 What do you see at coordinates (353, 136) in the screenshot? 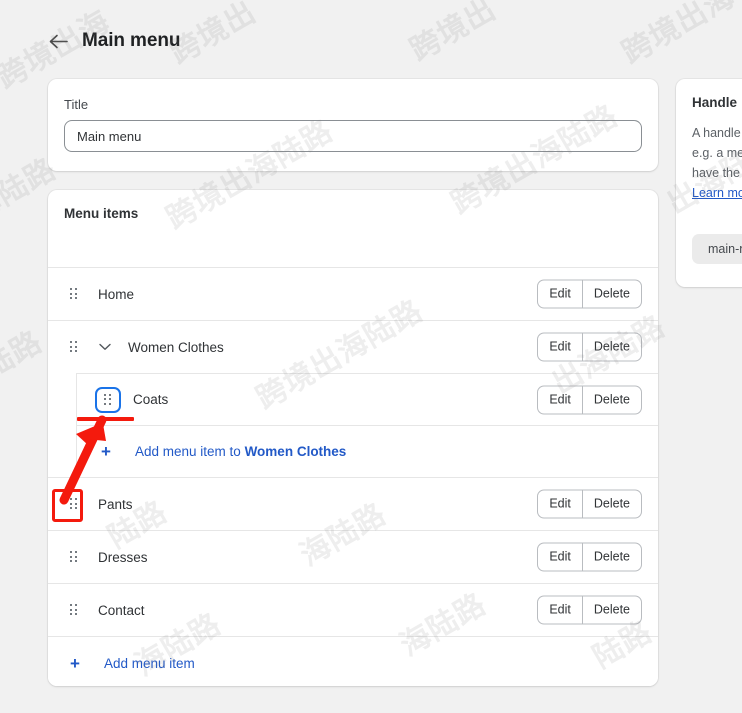
I see `title-input` at bounding box center [353, 136].